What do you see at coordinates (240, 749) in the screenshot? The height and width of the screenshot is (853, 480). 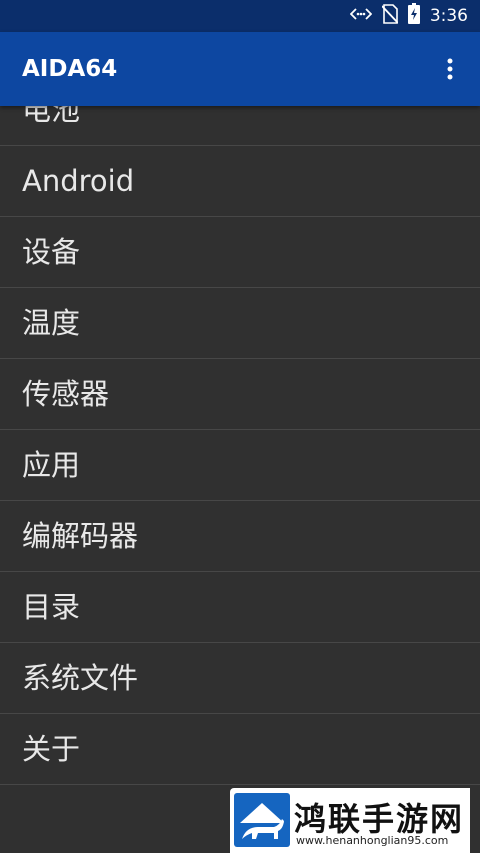 I see `menu-item-about: 关于` at bounding box center [240, 749].